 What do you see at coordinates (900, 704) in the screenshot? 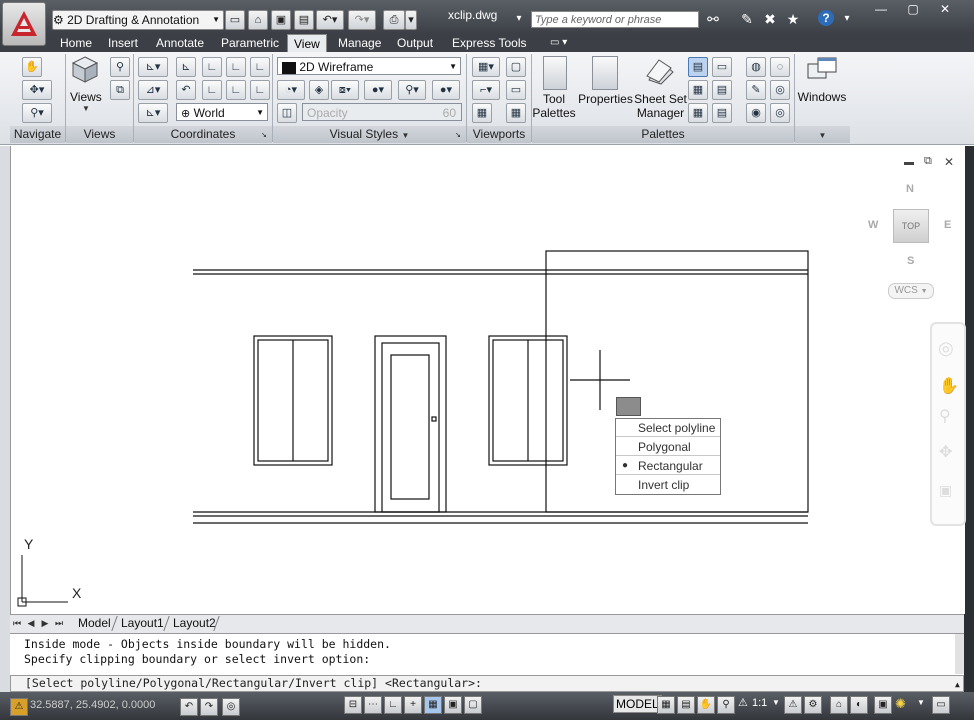
I see `lightbulb-icon: ✺` at bounding box center [900, 704].